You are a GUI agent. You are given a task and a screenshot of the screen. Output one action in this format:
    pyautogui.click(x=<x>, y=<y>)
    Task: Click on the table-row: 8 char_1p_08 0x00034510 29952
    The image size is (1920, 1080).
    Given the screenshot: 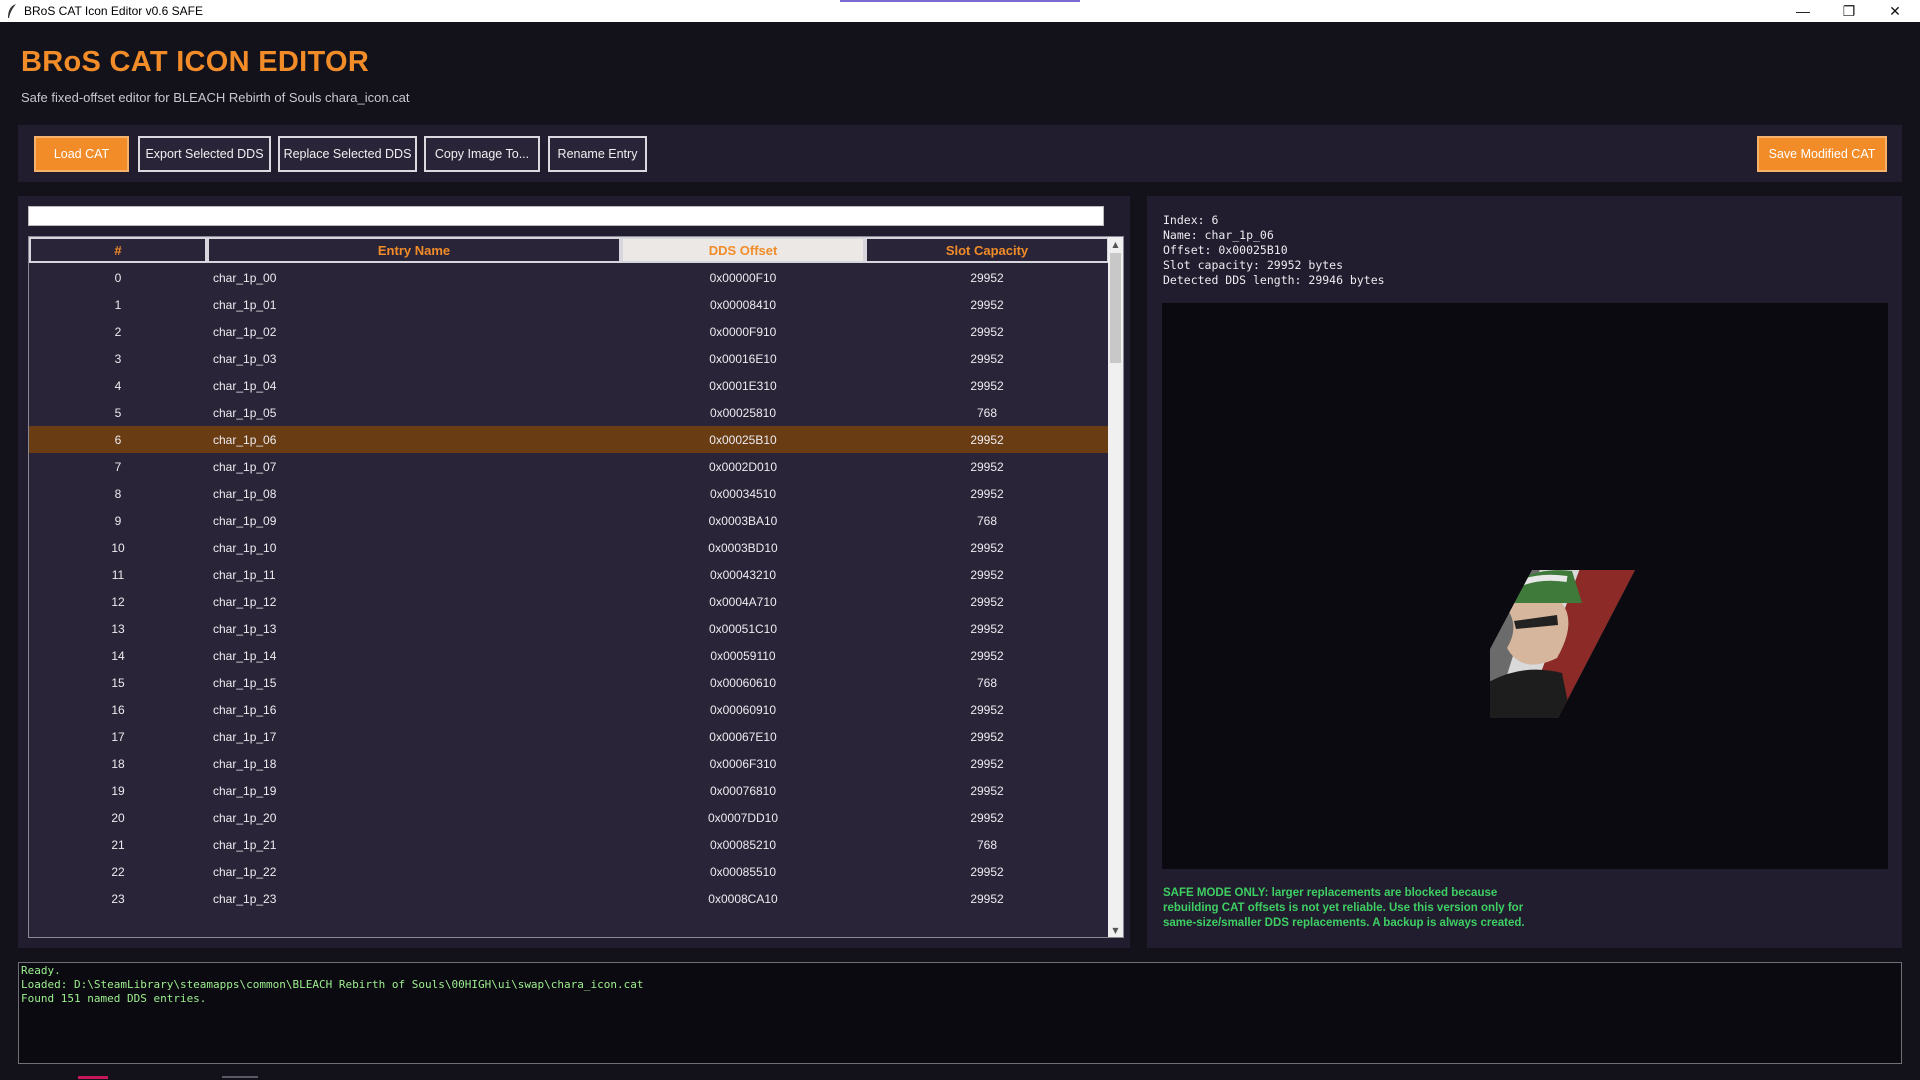 What is the action you would take?
    pyautogui.click(x=569, y=493)
    